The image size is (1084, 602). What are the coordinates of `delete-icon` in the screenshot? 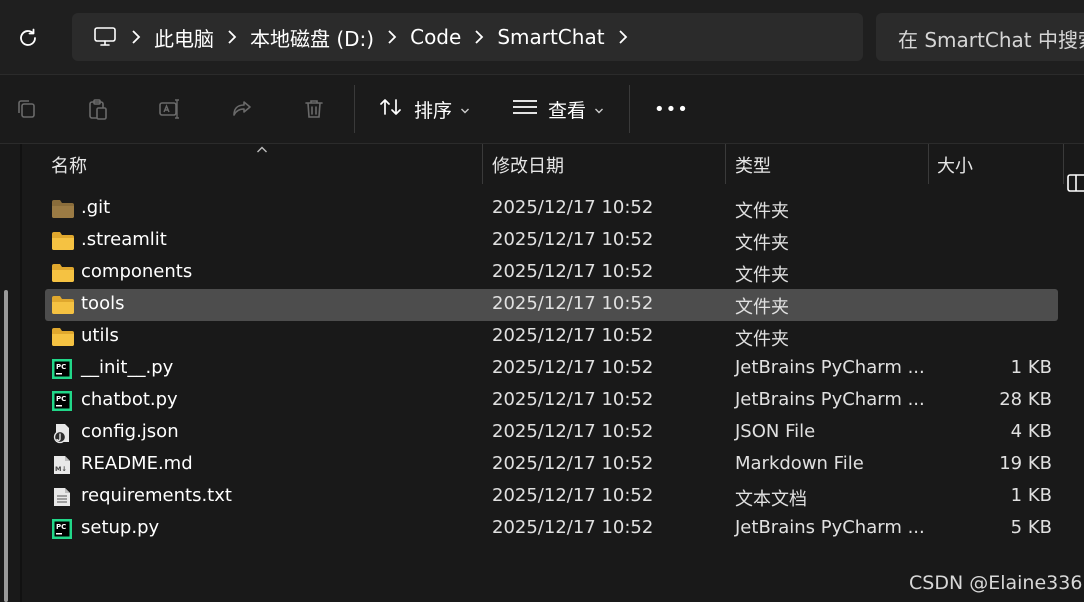 It's located at (314, 109).